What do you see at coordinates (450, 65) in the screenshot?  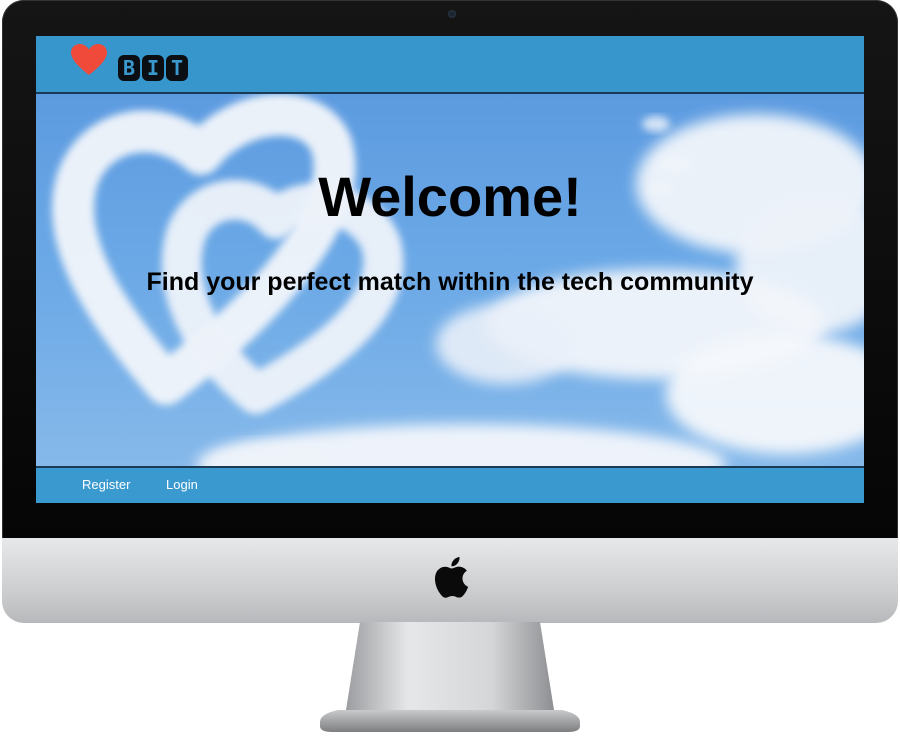 I see `header-bar: B I T` at bounding box center [450, 65].